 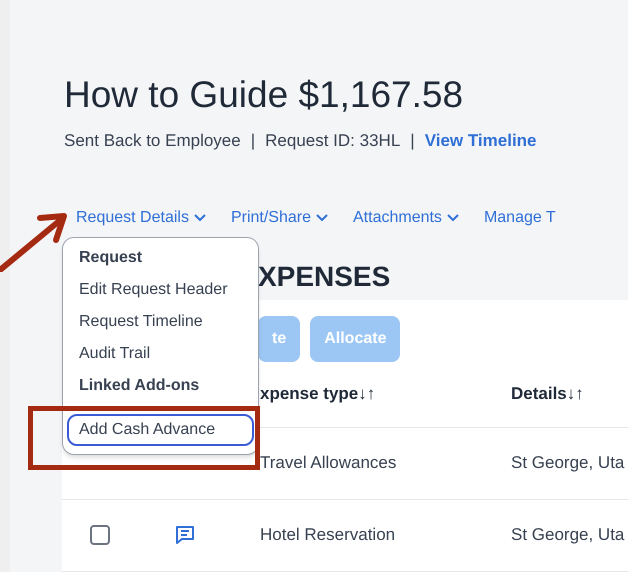 What do you see at coordinates (279, 218) in the screenshot?
I see `nav-menu-button: Print/Share` at bounding box center [279, 218].